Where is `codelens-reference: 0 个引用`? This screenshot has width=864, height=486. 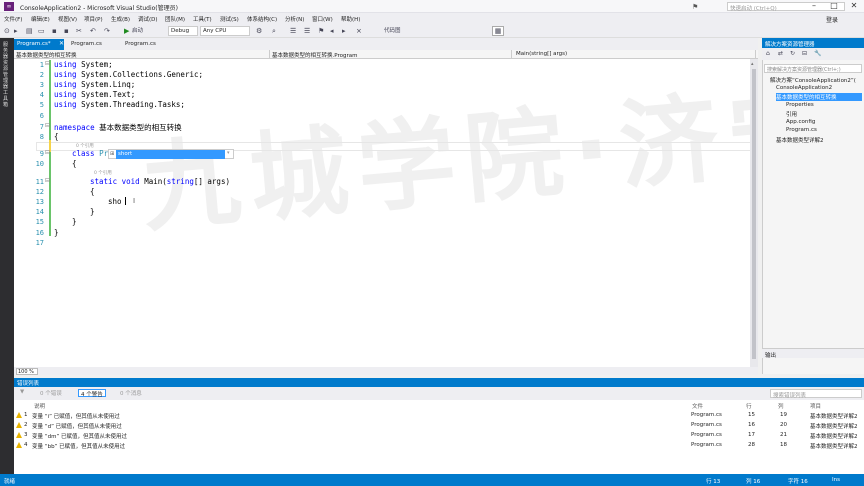 codelens-reference: 0 个引用 is located at coordinates (103, 173).